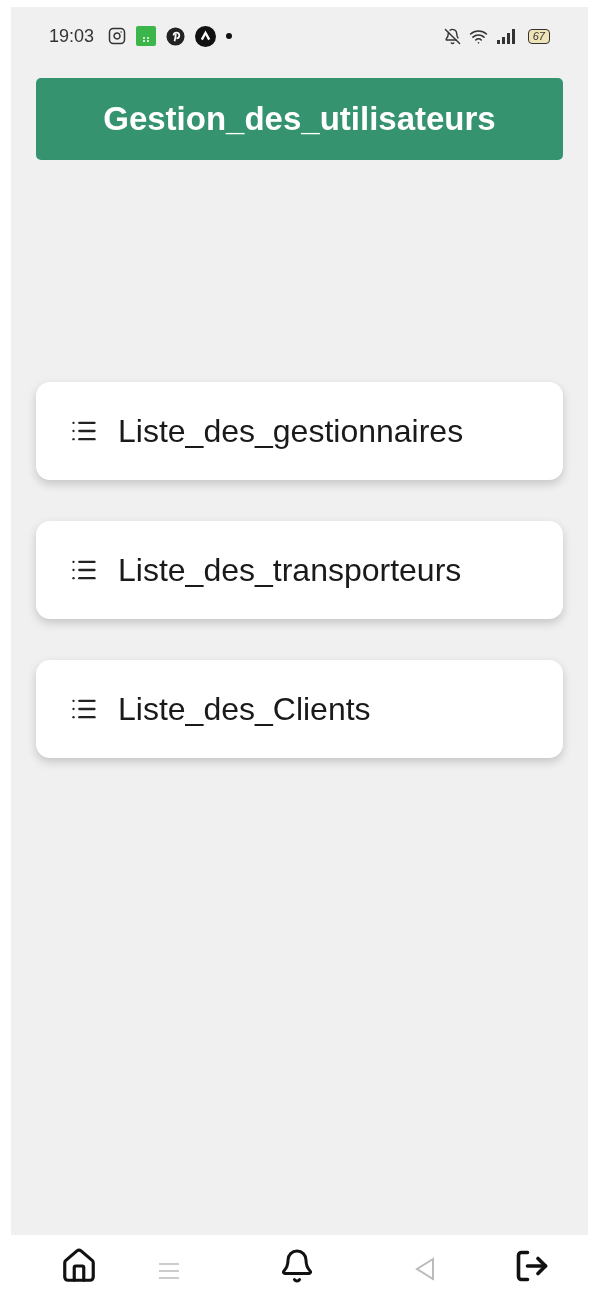  What do you see at coordinates (299, 431) in the screenshot?
I see `menu-card: Liste_des_gestionnaires` at bounding box center [299, 431].